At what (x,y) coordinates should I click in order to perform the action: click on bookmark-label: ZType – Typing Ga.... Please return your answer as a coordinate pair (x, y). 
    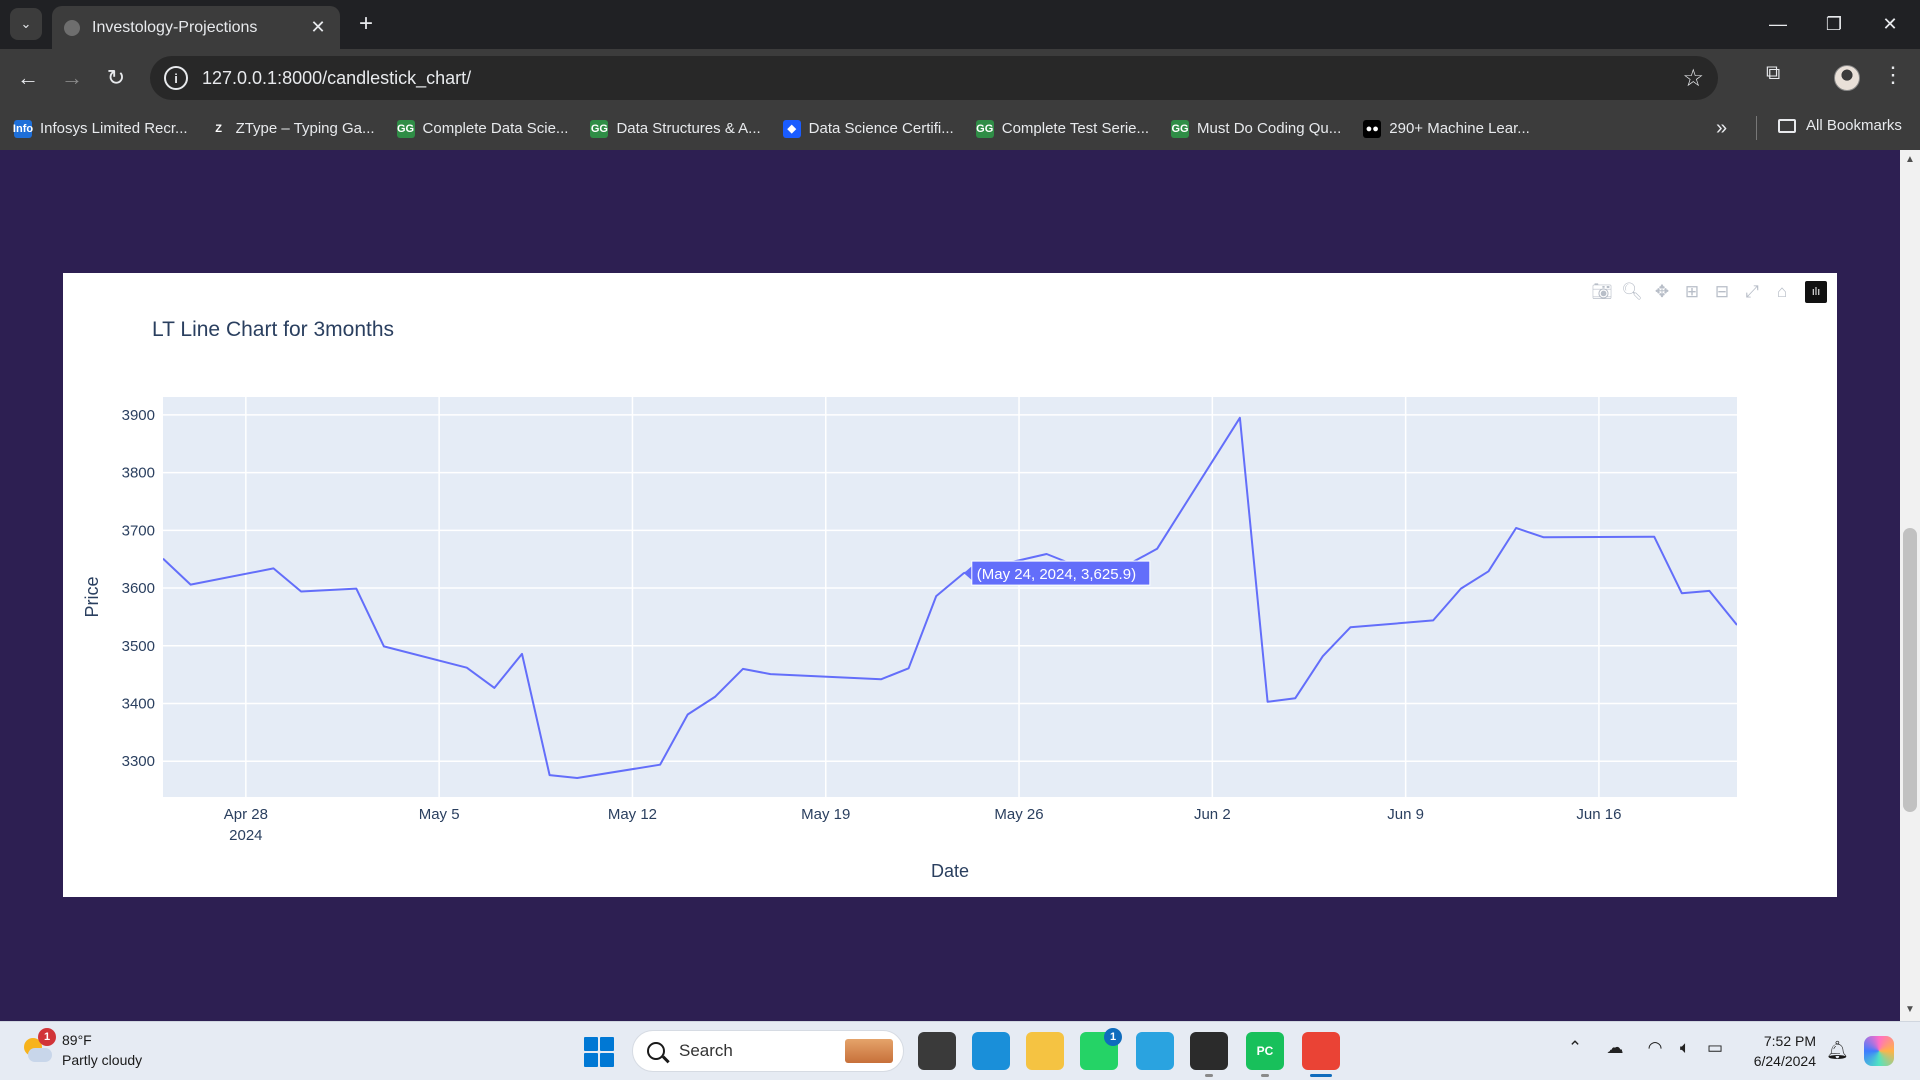
    Looking at the image, I should click on (305, 128).